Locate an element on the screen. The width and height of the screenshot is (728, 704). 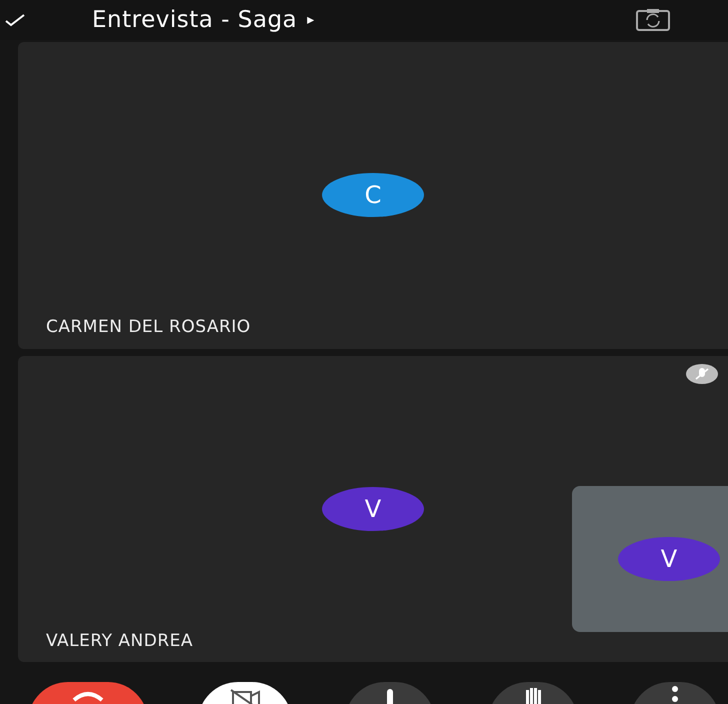
switch-camera-icon is located at coordinates (653, 20).